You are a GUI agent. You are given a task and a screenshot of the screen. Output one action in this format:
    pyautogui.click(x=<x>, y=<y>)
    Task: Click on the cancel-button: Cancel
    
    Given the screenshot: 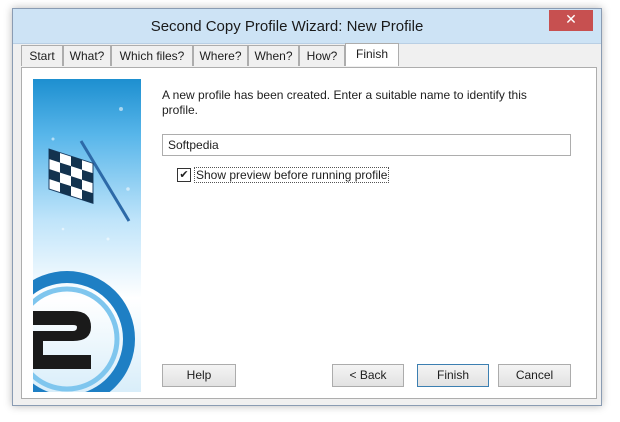 What is the action you would take?
    pyautogui.click(x=534, y=375)
    